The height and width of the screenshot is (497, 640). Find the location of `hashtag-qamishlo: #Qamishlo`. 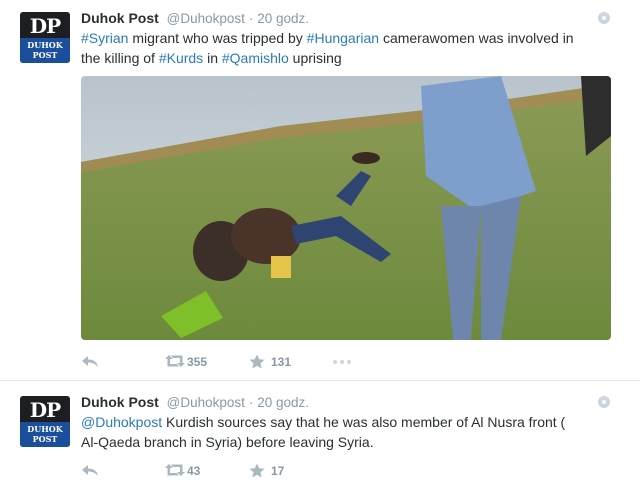

hashtag-qamishlo: #Qamishlo is located at coordinates (255, 58).